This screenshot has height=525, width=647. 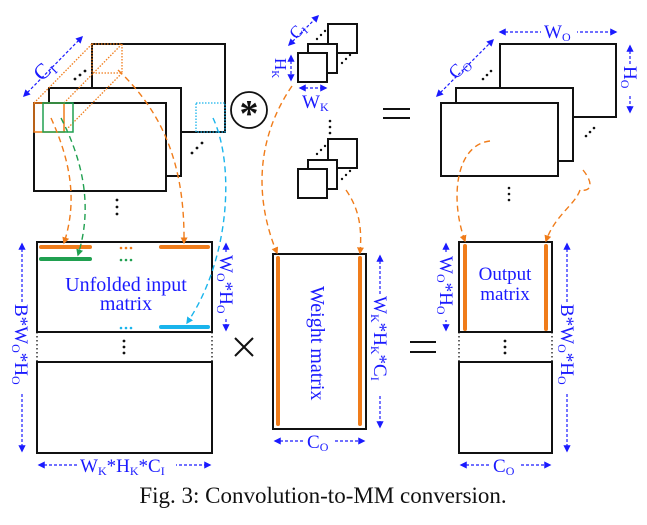 I want to click on unfolded-matrix-bottom-block, so click(x=124, y=407).